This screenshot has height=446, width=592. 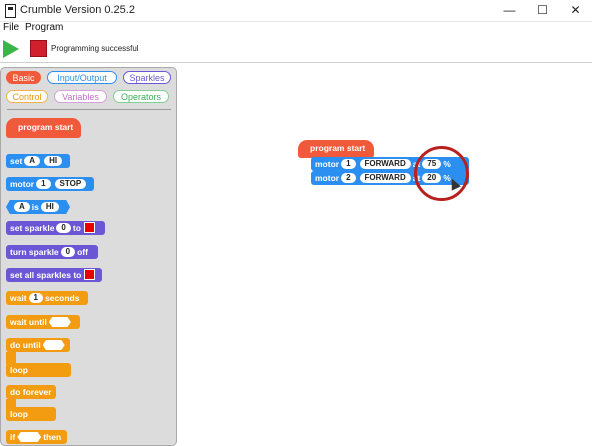 I want to click on do-forever-label: do forever, so click(x=31, y=392).